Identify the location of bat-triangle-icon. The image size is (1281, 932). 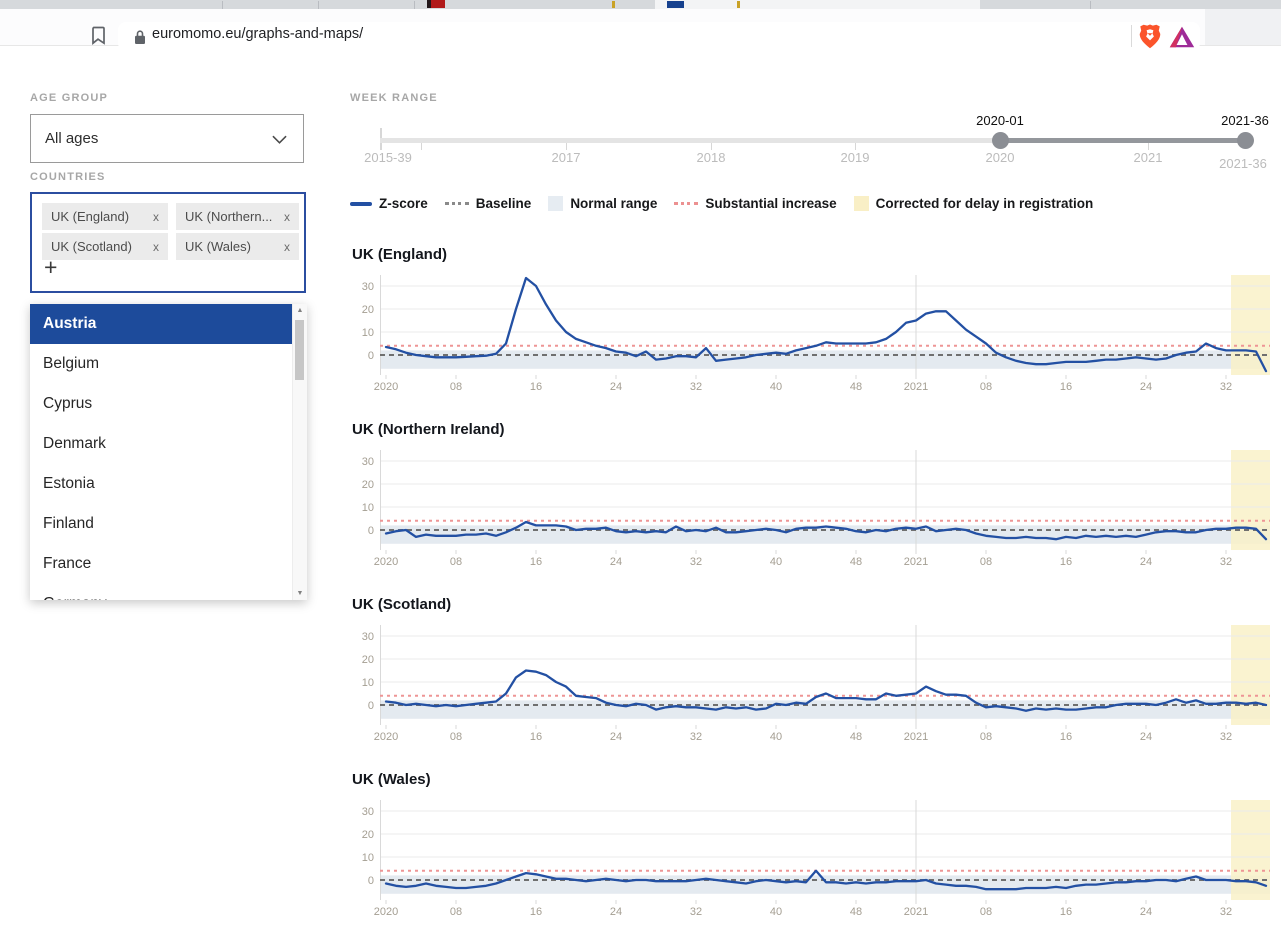
(1182, 37).